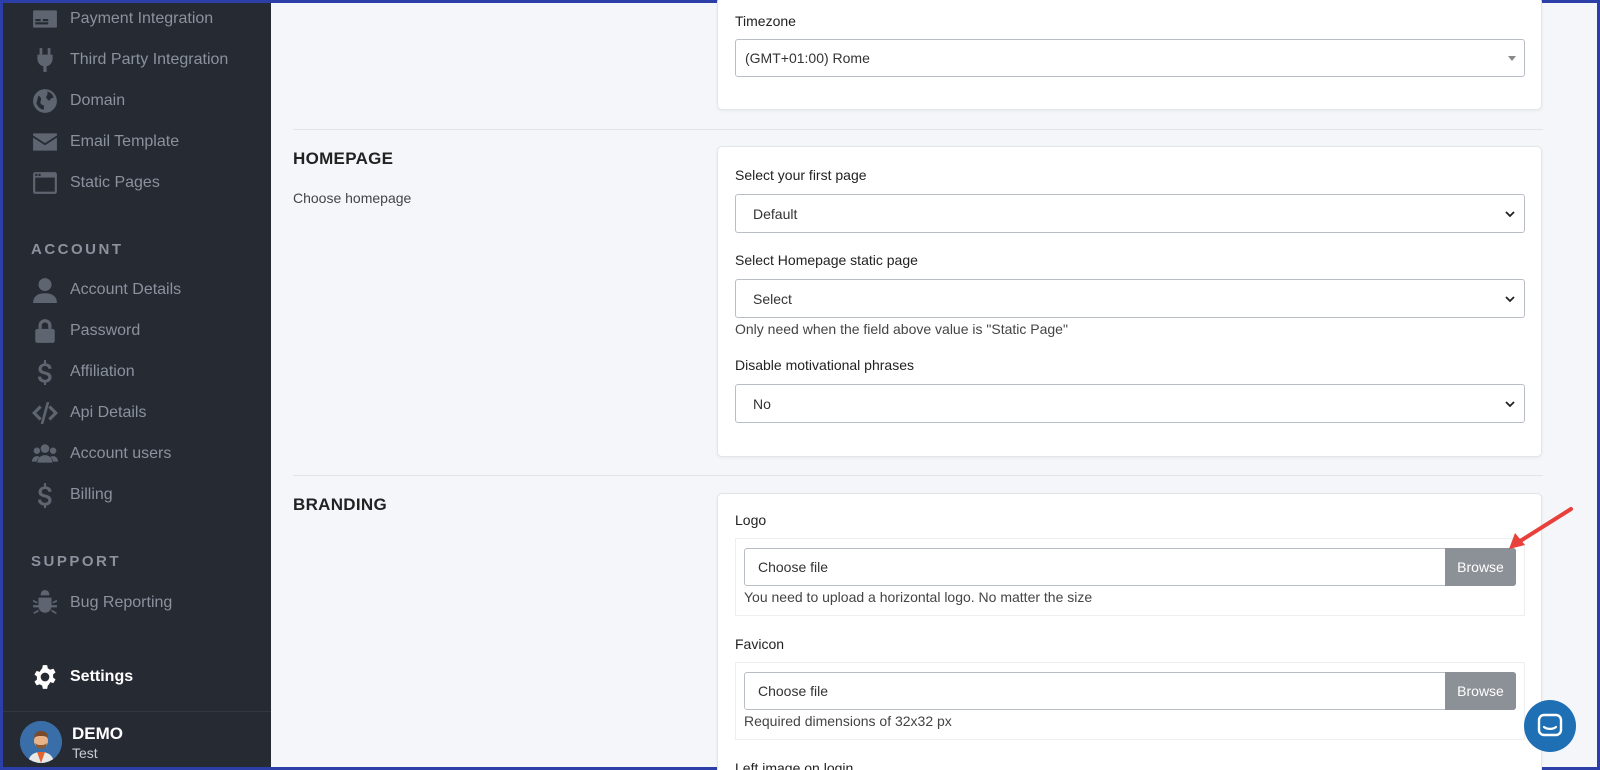  Describe the element at coordinates (794, 765) in the screenshot. I see `left-image-label: Left image on login` at that location.